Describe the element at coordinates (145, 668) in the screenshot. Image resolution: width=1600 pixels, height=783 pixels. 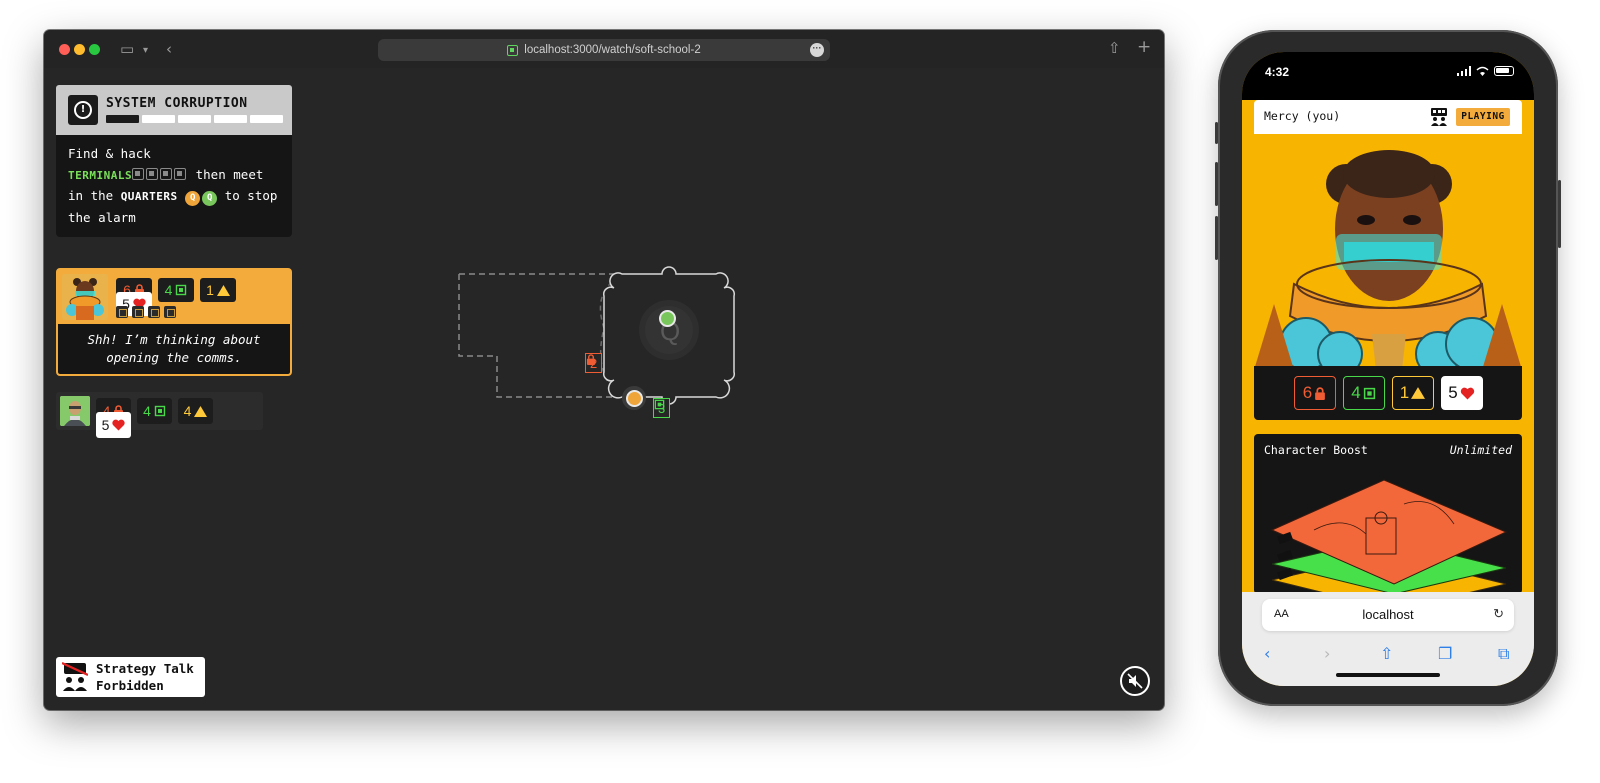
I see `strategy-line1: Strategy Talk` at that location.